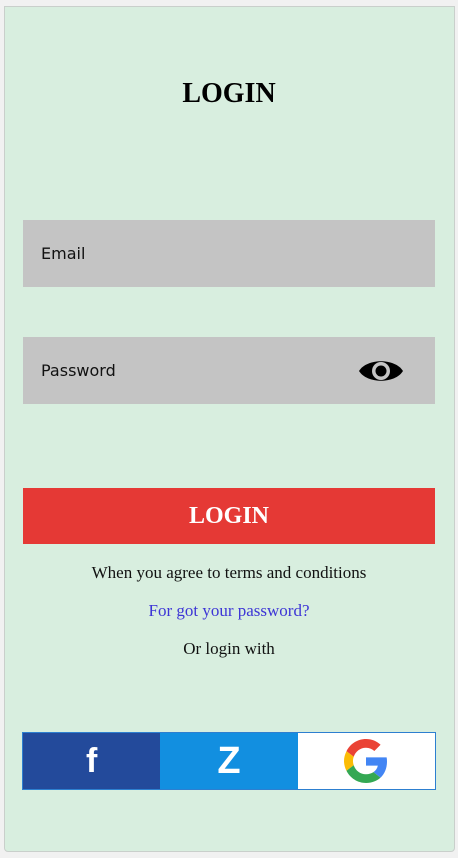 The width and height of the screenshot is (458, 858). I want to click on password-field-label: Password, so click(78, 370).